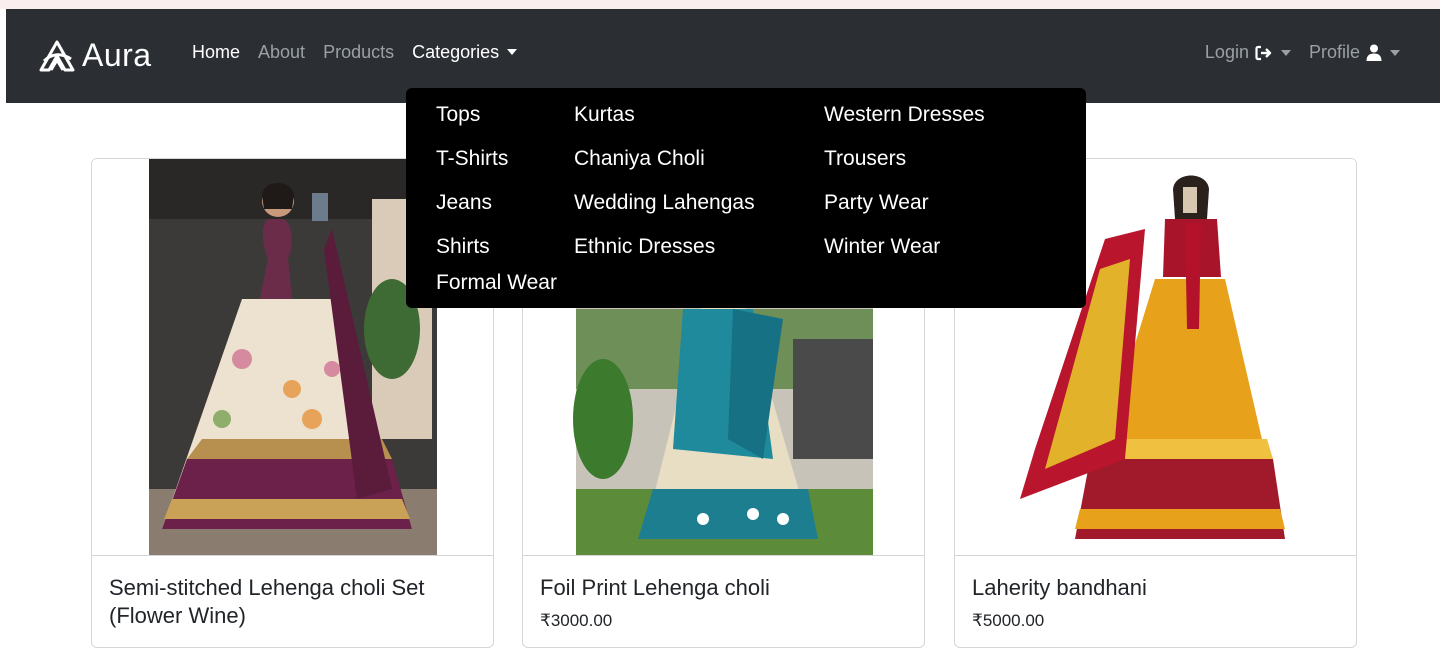  Describe the element at coordinates (876, 203) in the screenshot. I see `category-item: Party Wear` at that location.